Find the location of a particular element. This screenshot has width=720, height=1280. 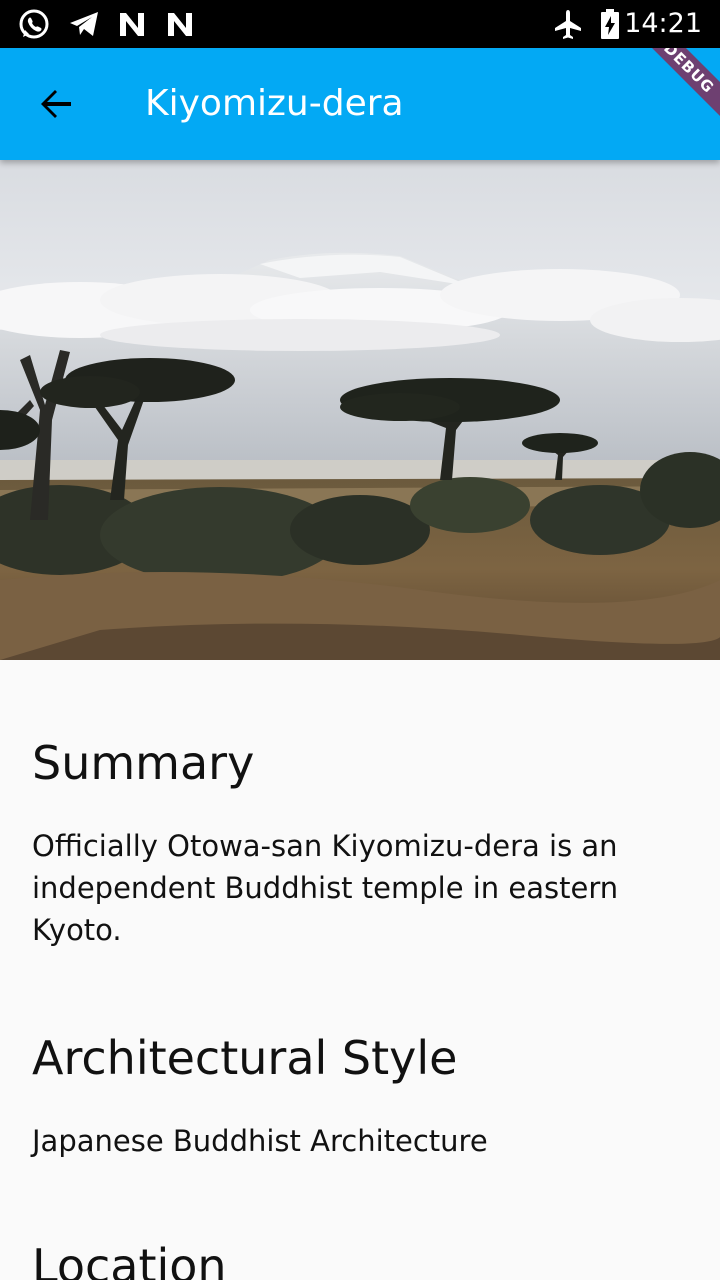

back-button is located at coordinates (56, 104).